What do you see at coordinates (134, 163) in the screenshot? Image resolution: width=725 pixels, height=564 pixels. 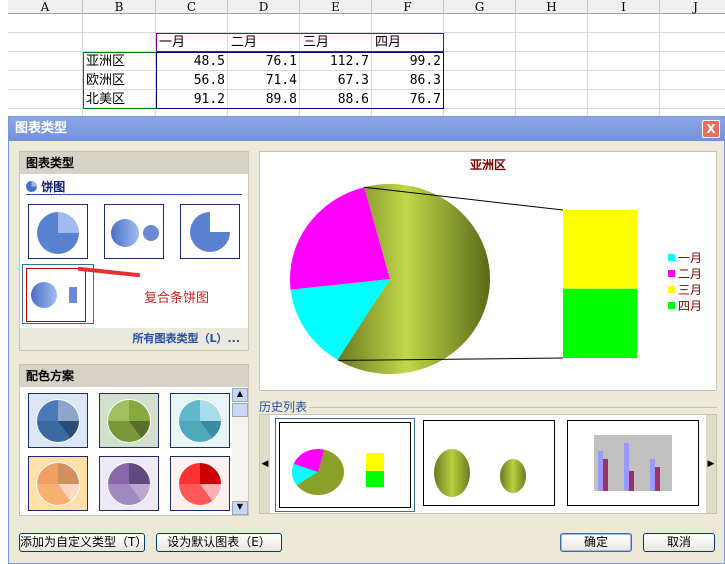 I see `chart-type-header: 图表类型` at bounding box center [134, 163].